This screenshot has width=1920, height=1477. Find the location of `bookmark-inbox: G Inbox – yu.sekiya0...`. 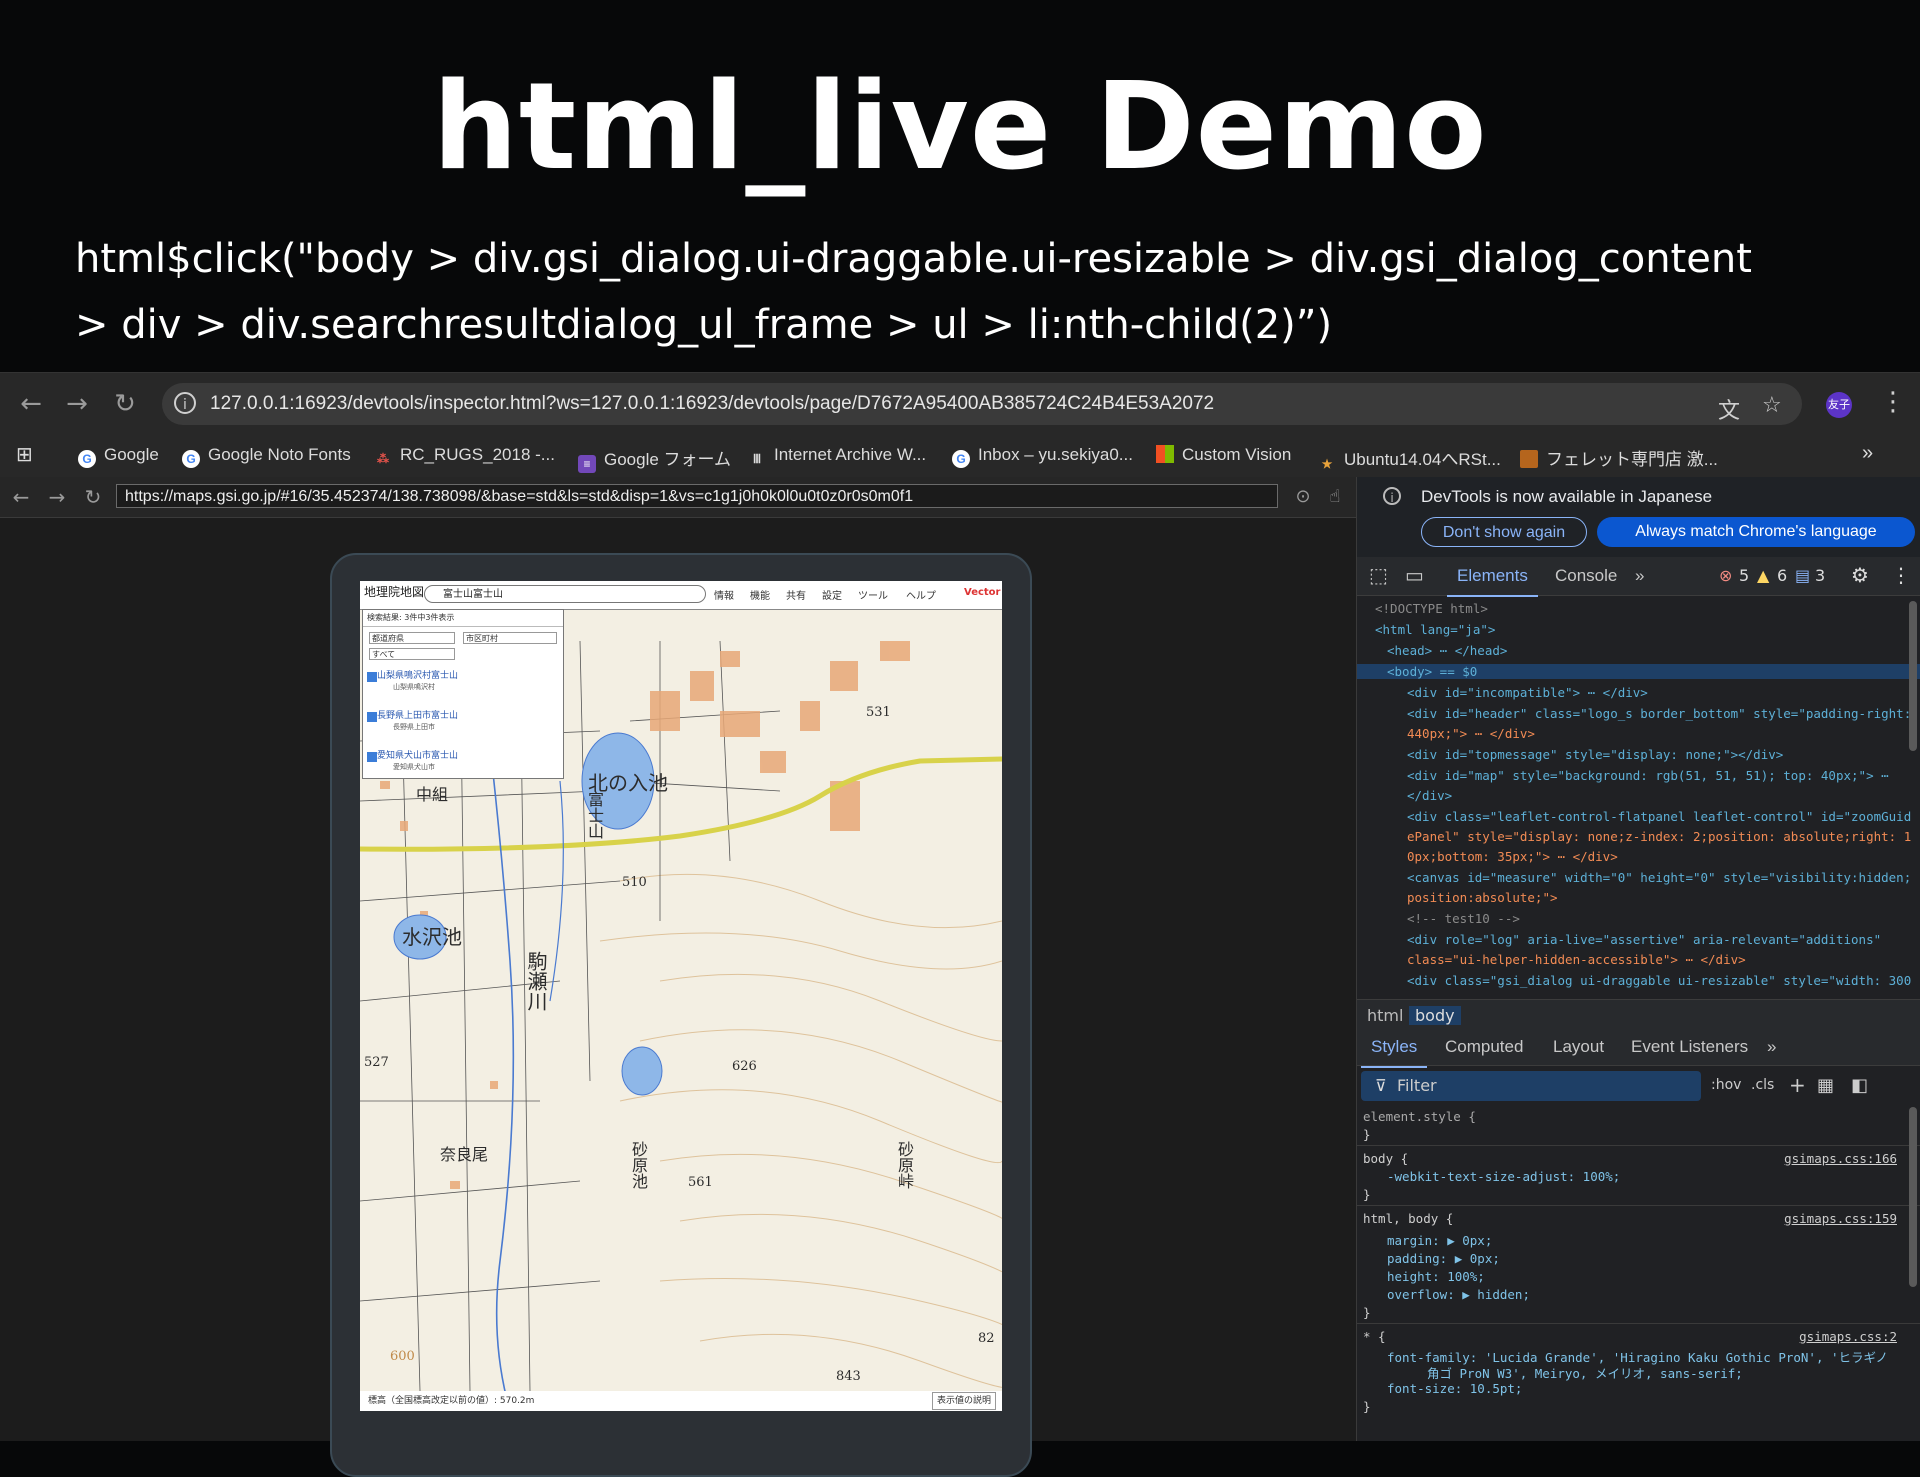

bookmark-inbox: G Inbox – yu.sekiya0... is located at coordinates (1042, 456).